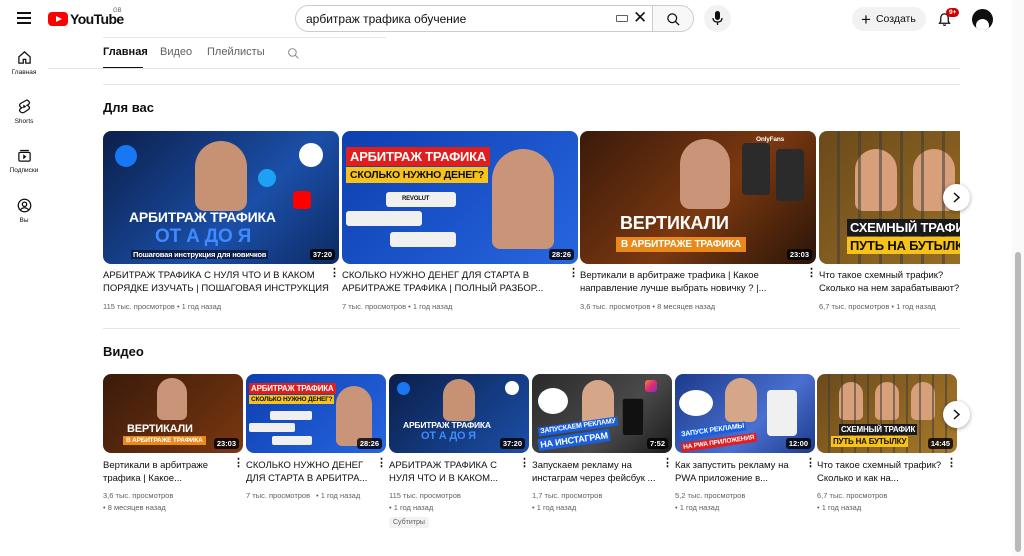  I want to click on menu-icon, so click(24, 18).